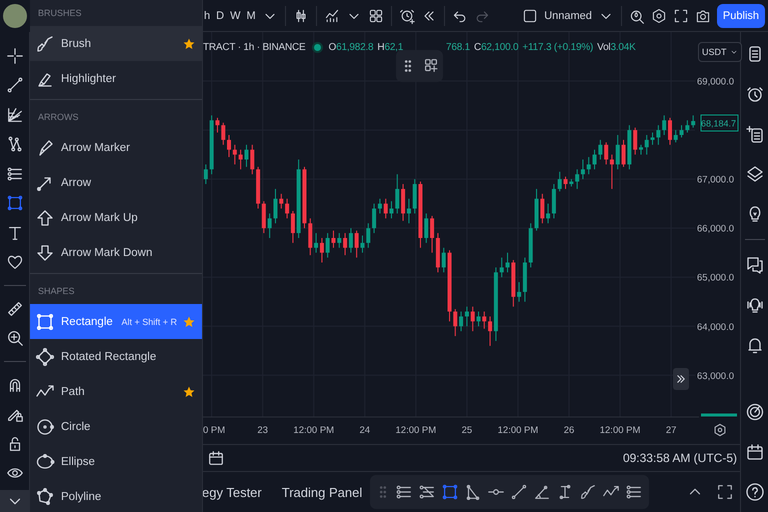  I want to click on menu-item: Ellipse, so click(116, 461).